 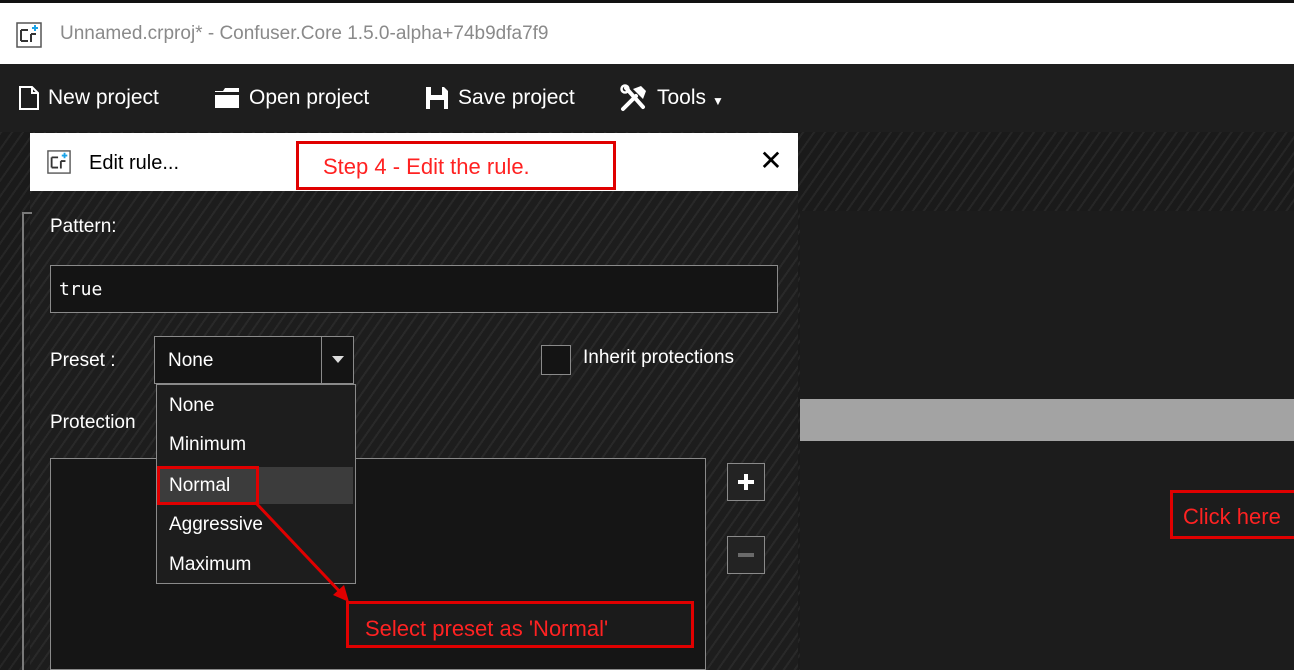 I want to click on open-project-button: Open project, so click(x=291, y=98).